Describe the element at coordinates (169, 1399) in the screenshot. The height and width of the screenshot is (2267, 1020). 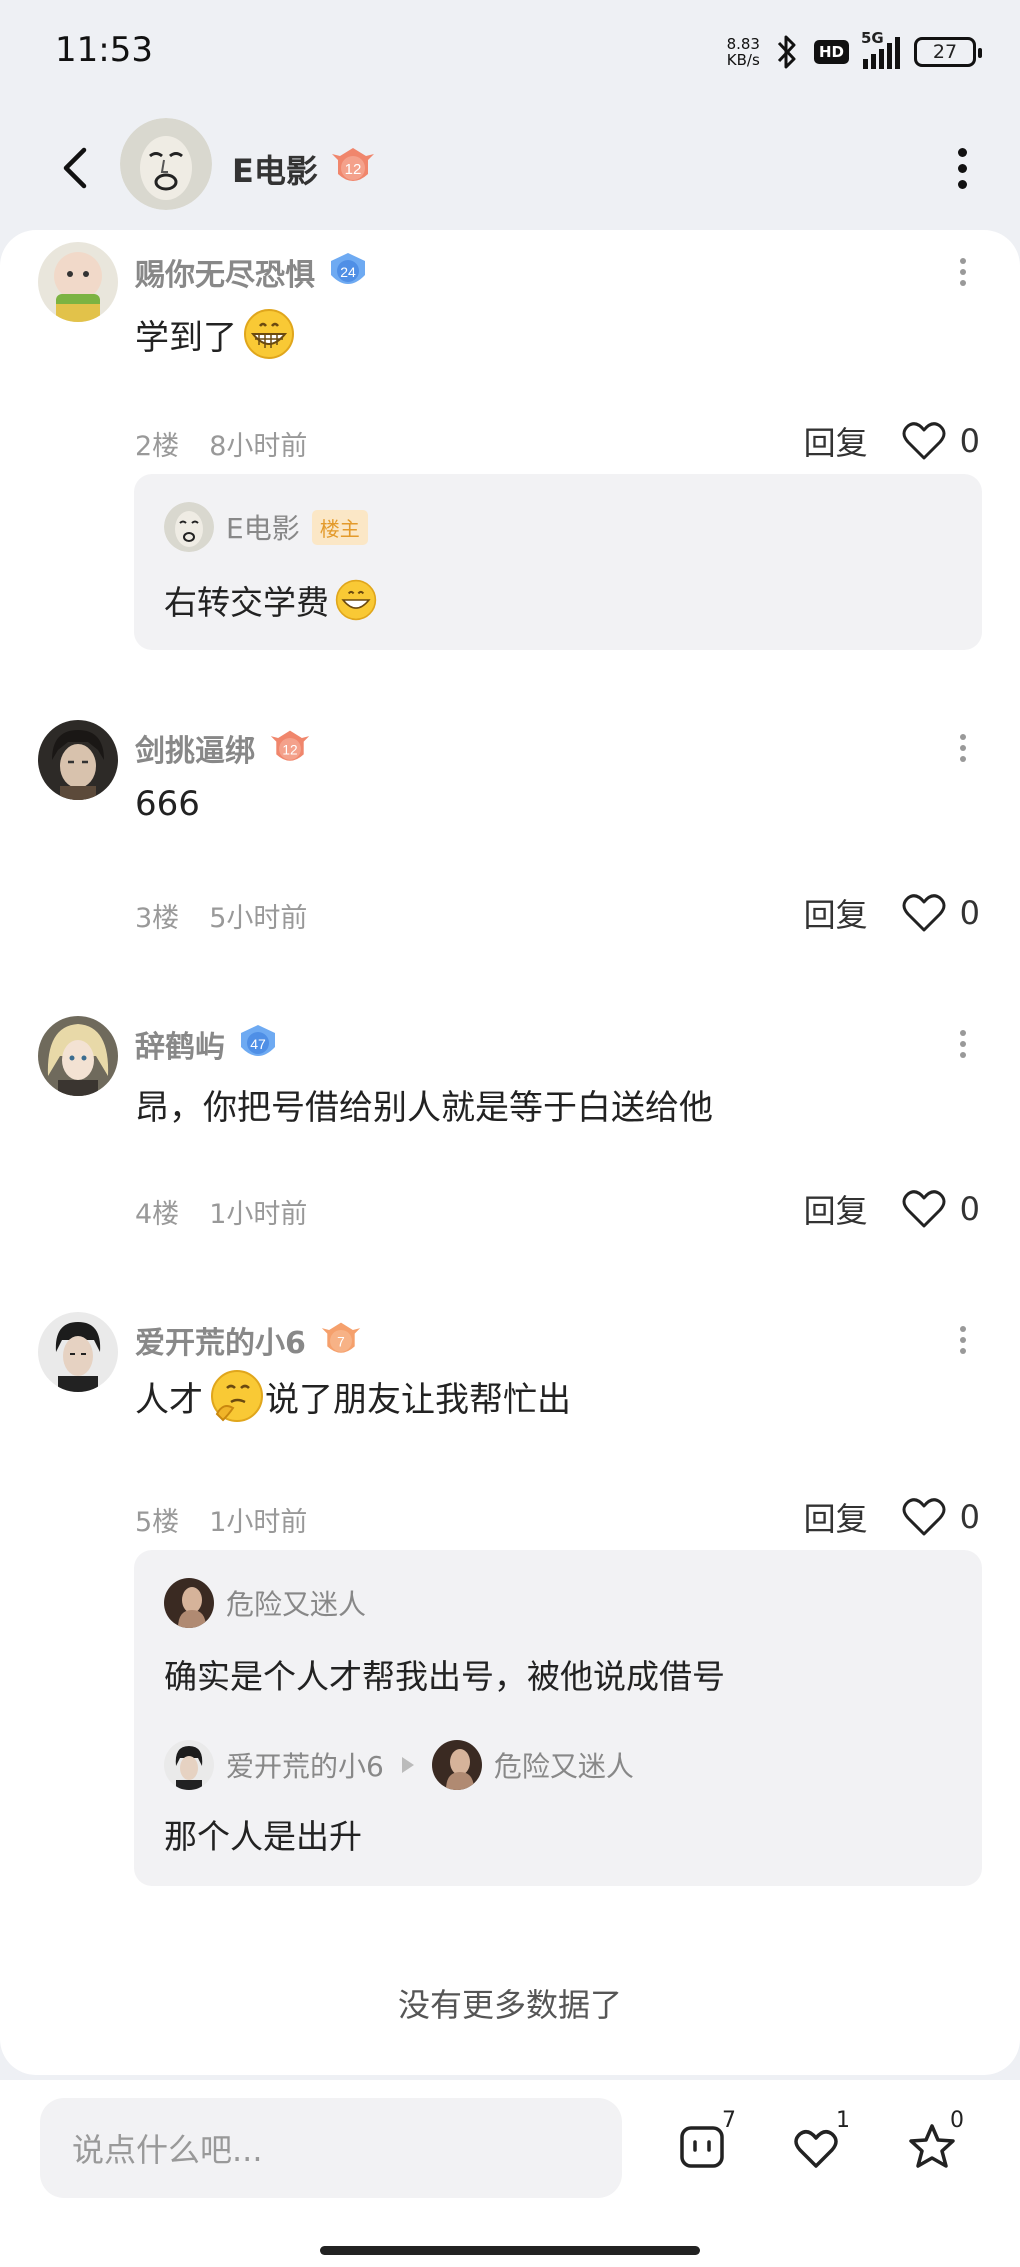
I see `comment-text-before: 人才` at that location.